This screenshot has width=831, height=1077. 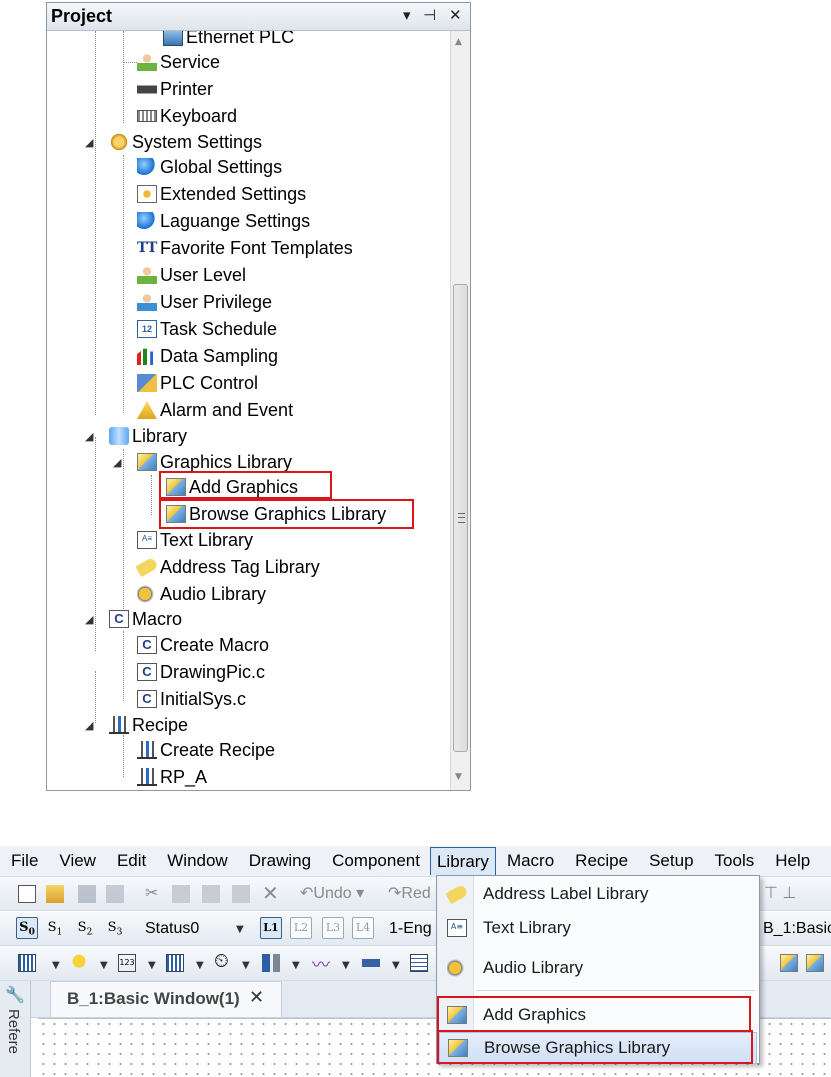 I want to click on open-folder-icon, so click(x=55, y=894).